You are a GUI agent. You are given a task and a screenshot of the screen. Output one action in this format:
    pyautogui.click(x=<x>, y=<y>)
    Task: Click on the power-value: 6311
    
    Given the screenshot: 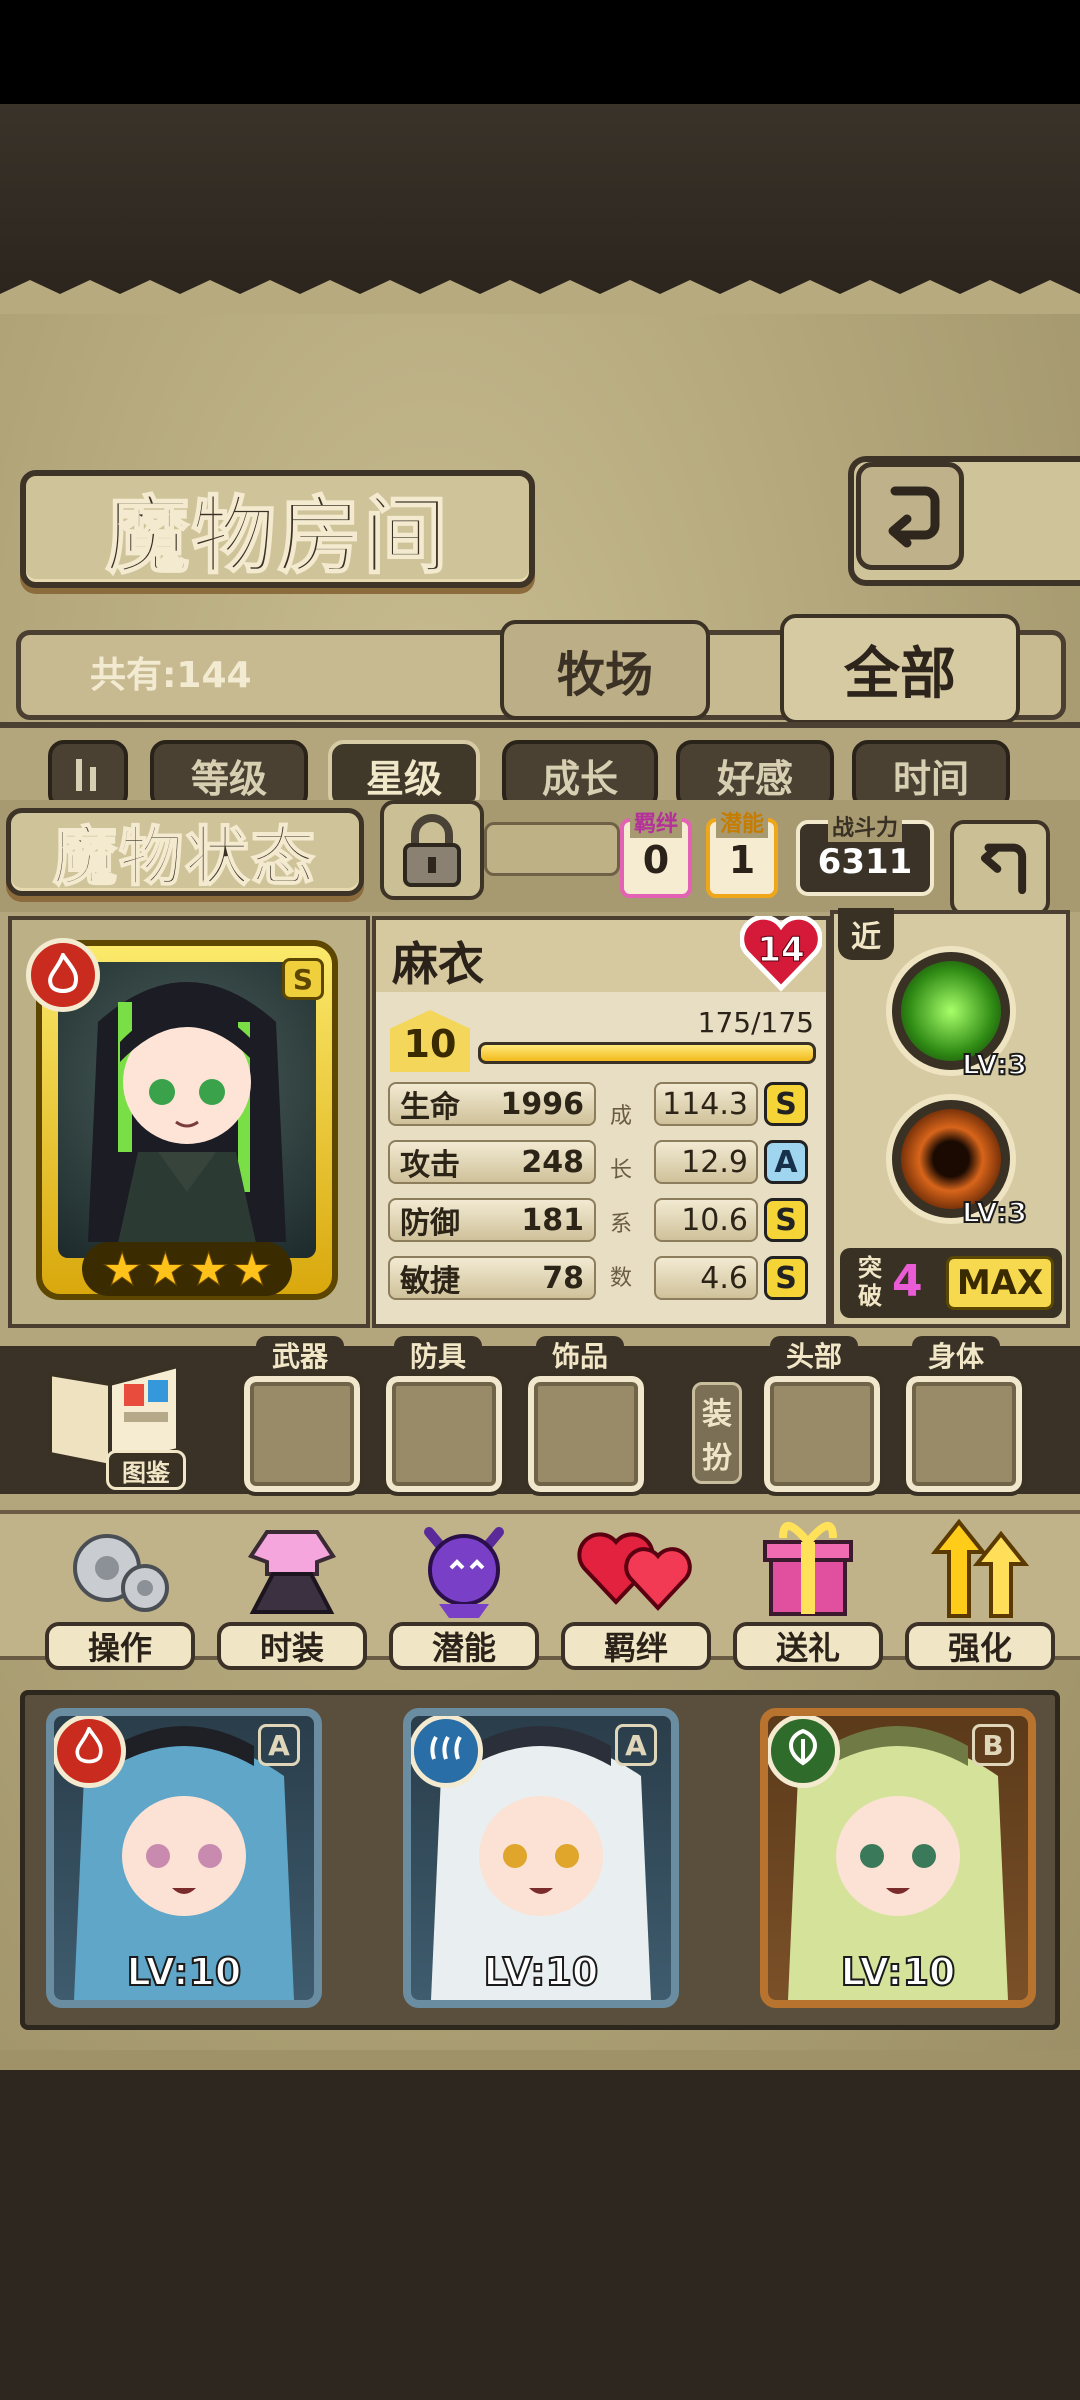 What is the action you would take?
    pyautogui.click(x=865, y=862)
    